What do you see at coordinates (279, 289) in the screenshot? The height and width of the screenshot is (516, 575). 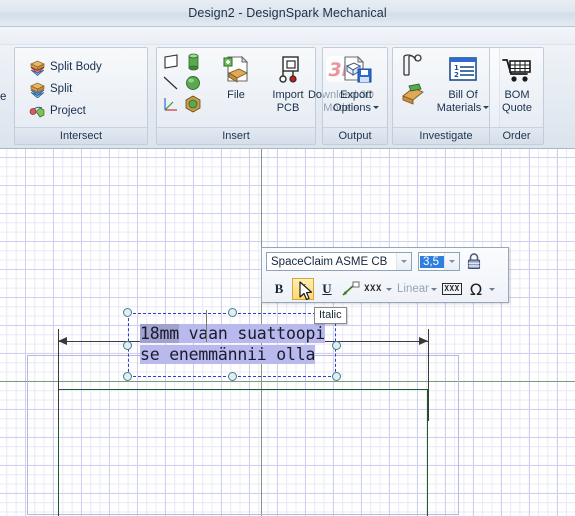 I see `bold-button: B` at bounding box center [279, 289].